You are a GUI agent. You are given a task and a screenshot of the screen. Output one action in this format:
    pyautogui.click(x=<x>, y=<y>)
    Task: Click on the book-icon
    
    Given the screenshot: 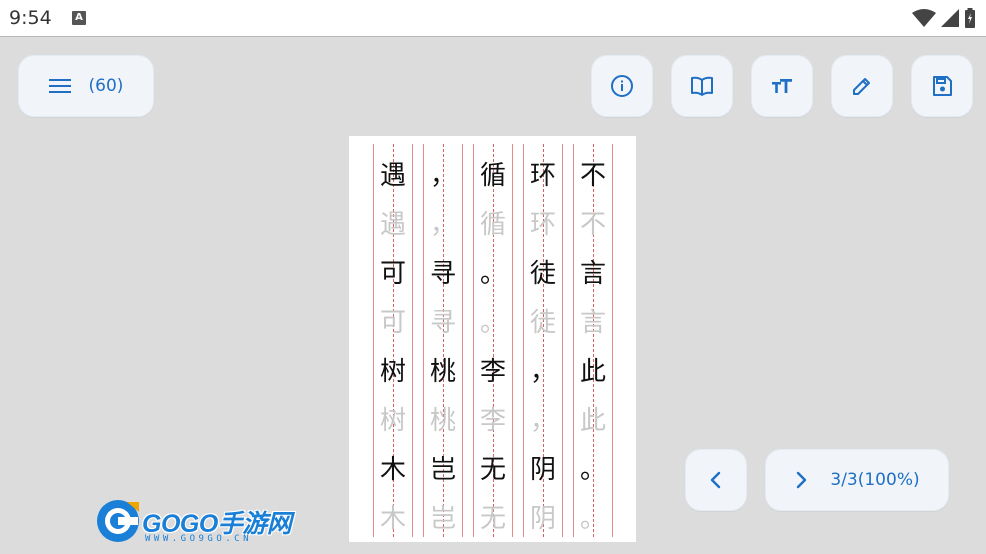 What is the action you would take?
    pyautogui.click(x=702, y=86)
    